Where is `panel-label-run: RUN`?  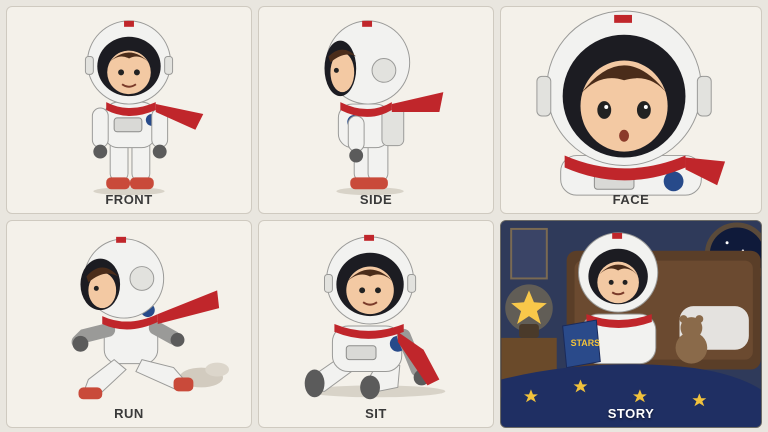 panel-label-run: RUN is located at coordinates (129, 413).